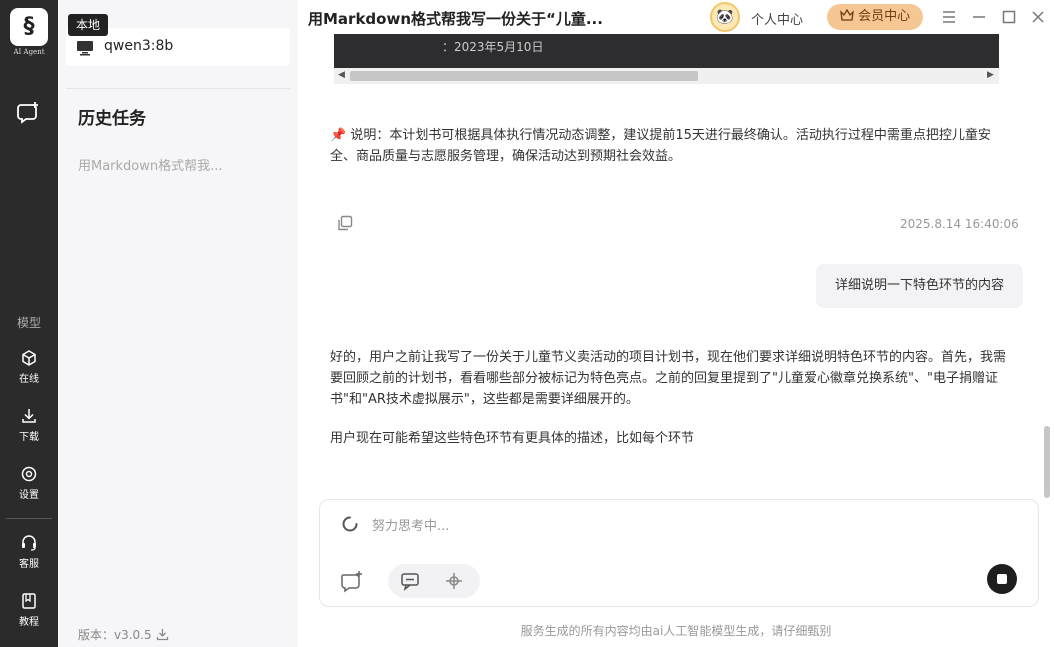 Image resolution: width=1054 pixels, height=647 pixels. Describe the element at coordinates (493, 47) in the screenshot. I see `code-line: ：2023年5月10日` at that location.